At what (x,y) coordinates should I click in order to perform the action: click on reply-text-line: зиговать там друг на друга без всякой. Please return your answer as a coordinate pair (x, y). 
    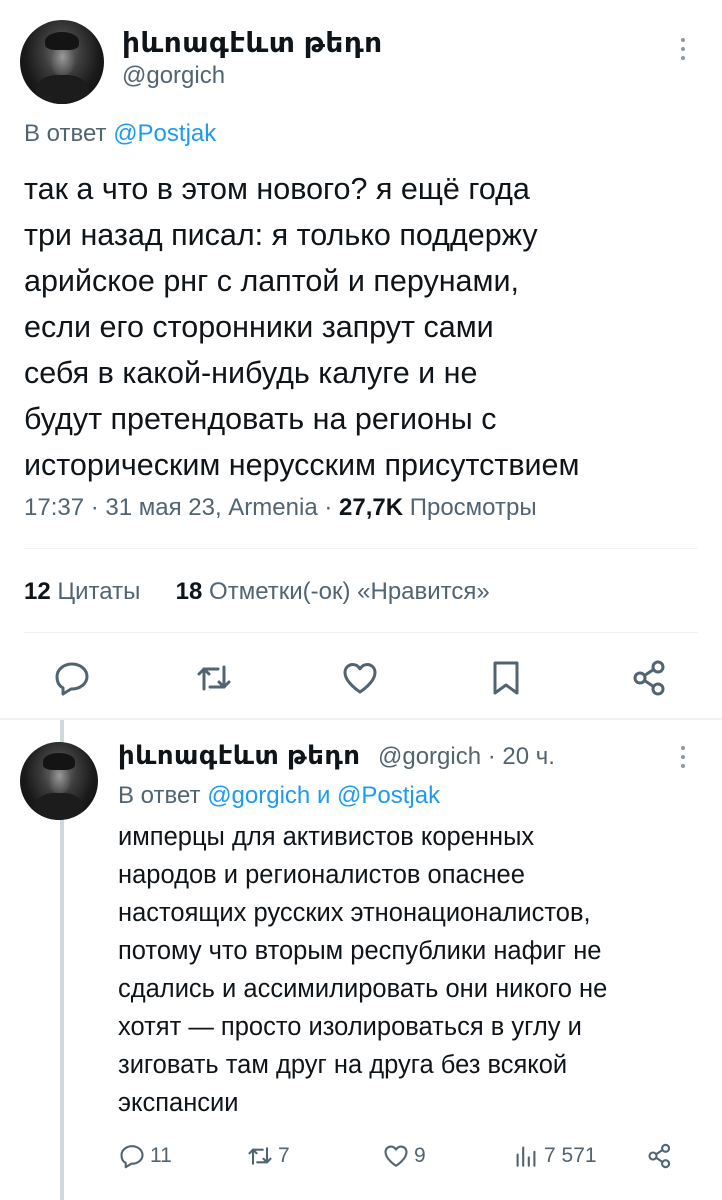
    Looking at the image, I should click on (343, 1065).